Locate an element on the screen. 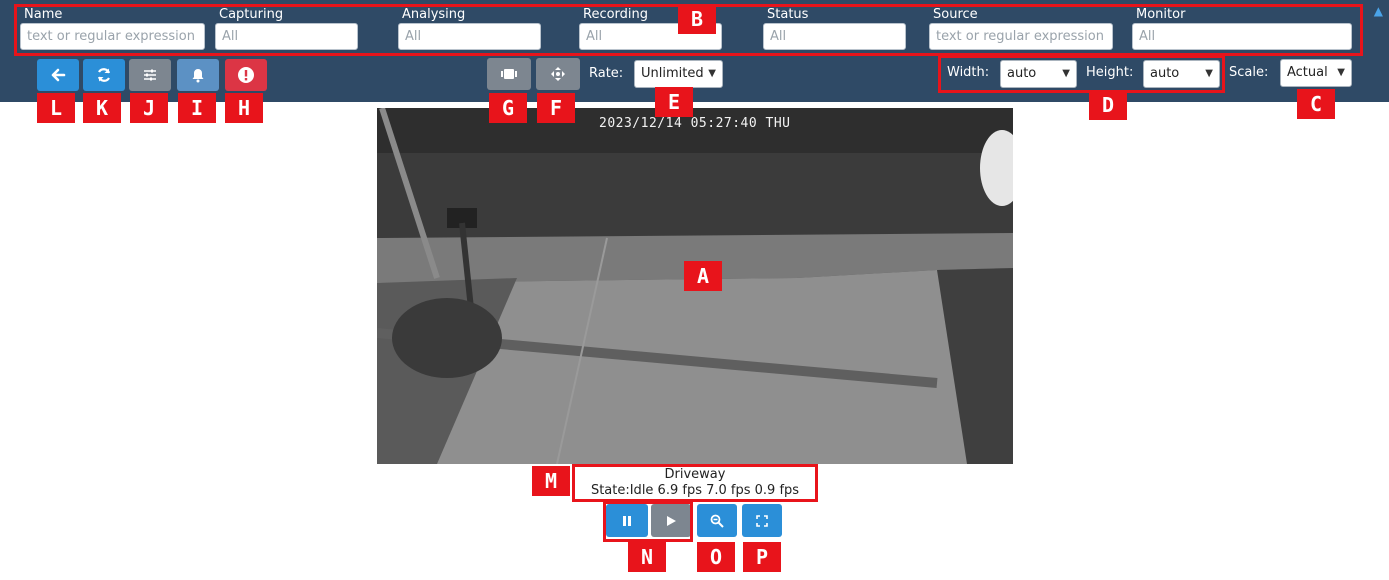 Image resolution: width=1389 pixels, height=580 pixels. annotation-label-e: E is located at coordinates (674, 102).